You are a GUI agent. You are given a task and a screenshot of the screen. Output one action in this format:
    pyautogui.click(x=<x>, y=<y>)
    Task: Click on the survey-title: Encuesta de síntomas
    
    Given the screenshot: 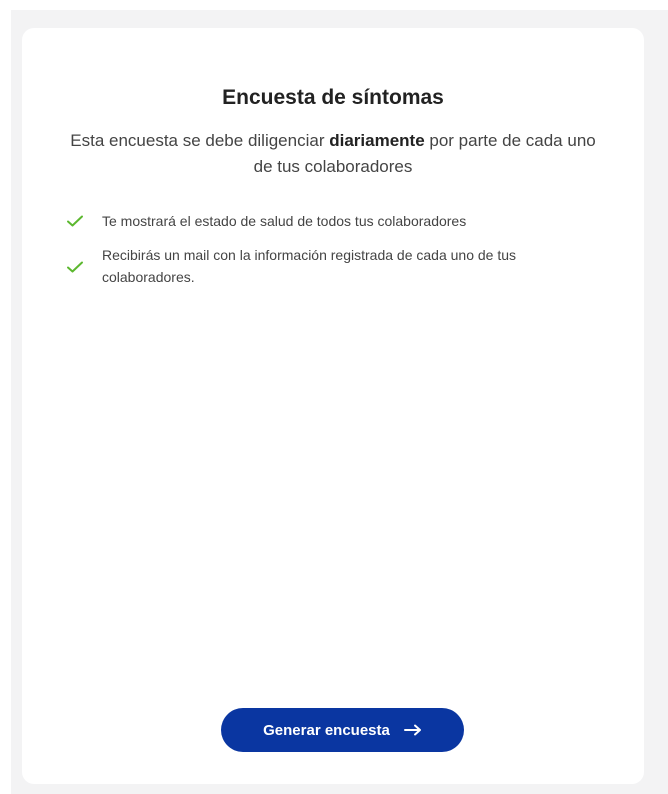 What is the action you would take?
    pyautogui.click(x=333, y=97)
    